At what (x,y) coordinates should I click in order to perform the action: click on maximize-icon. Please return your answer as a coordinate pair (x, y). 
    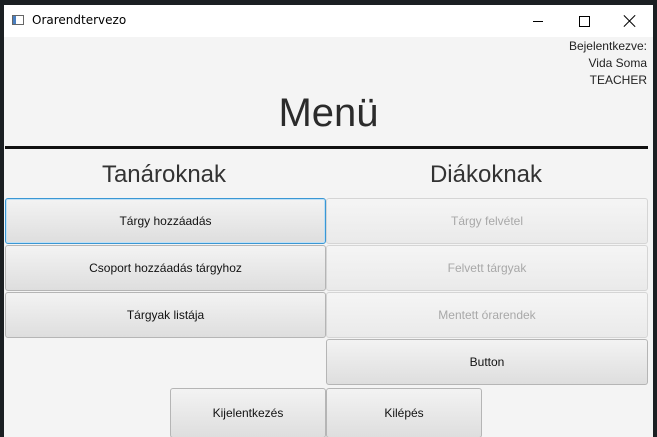
    Looking at the image, I should click on (584, 21).